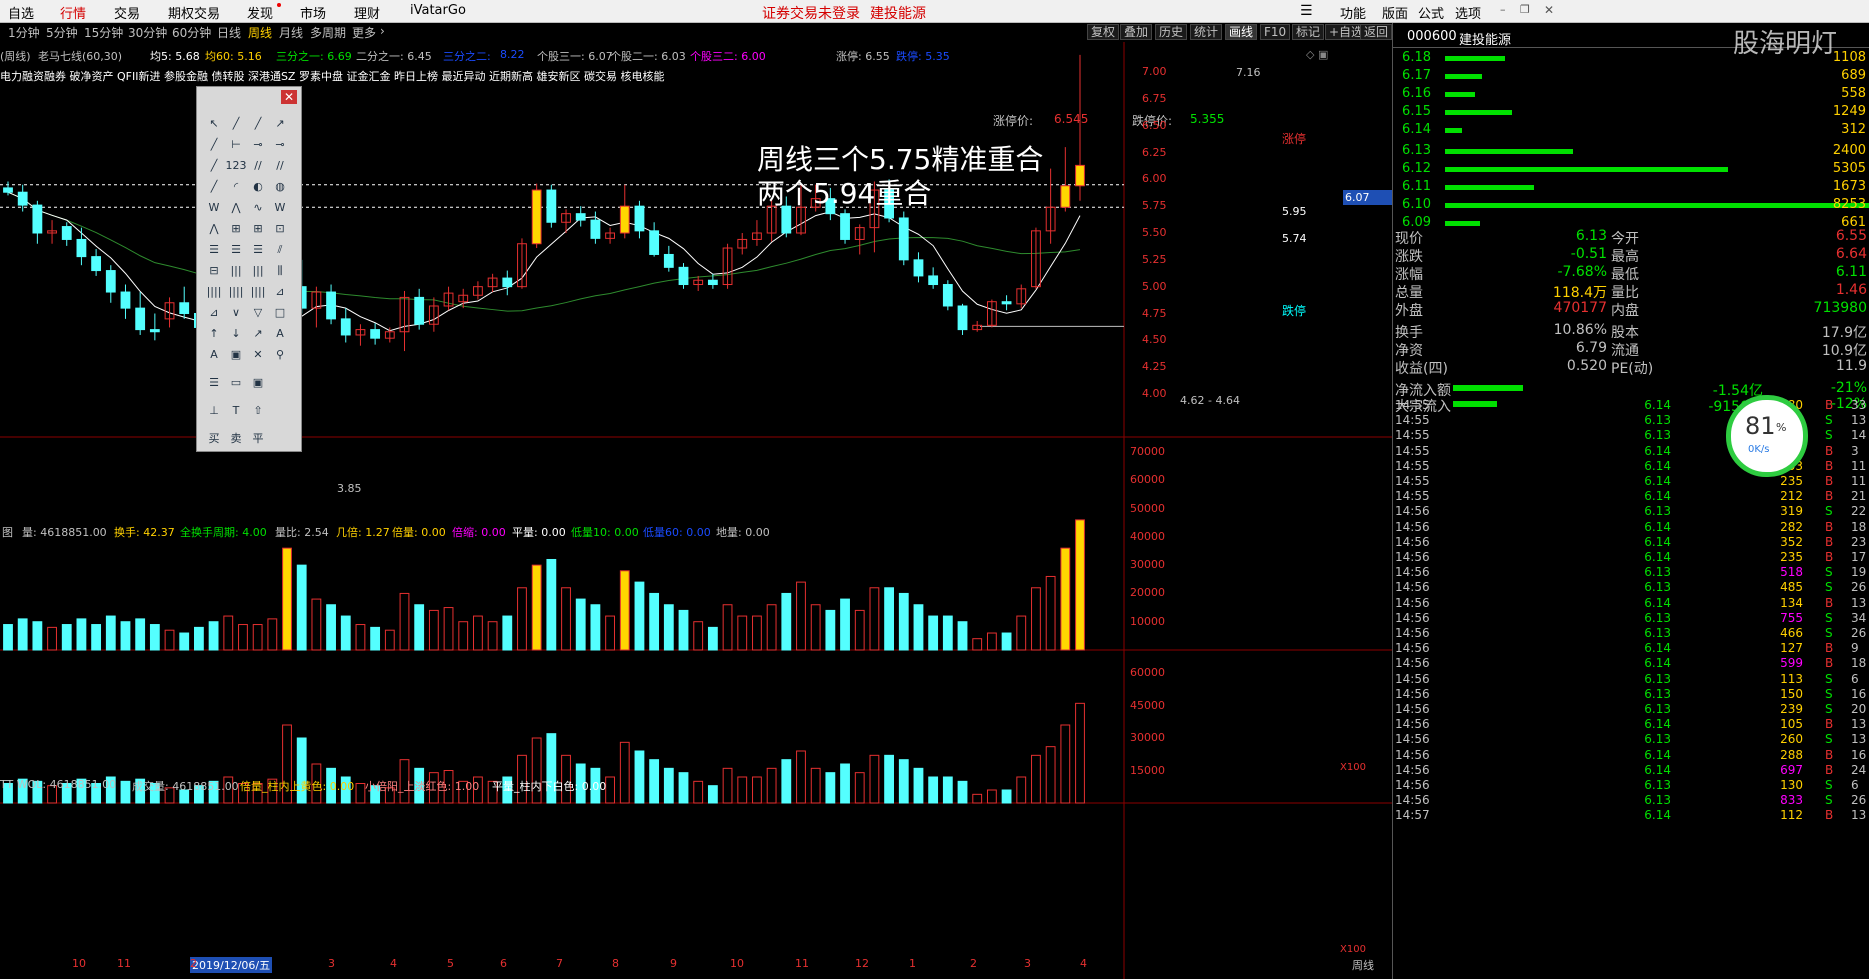  I want to click on ask-row: 6.16 558, so click(1631, 95).